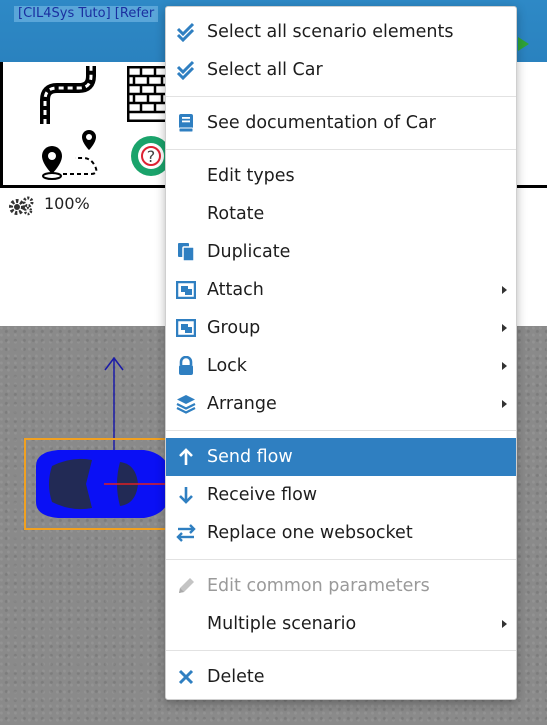  I want to click on menu-item-label: Edit common parameters, so click(318, 586).